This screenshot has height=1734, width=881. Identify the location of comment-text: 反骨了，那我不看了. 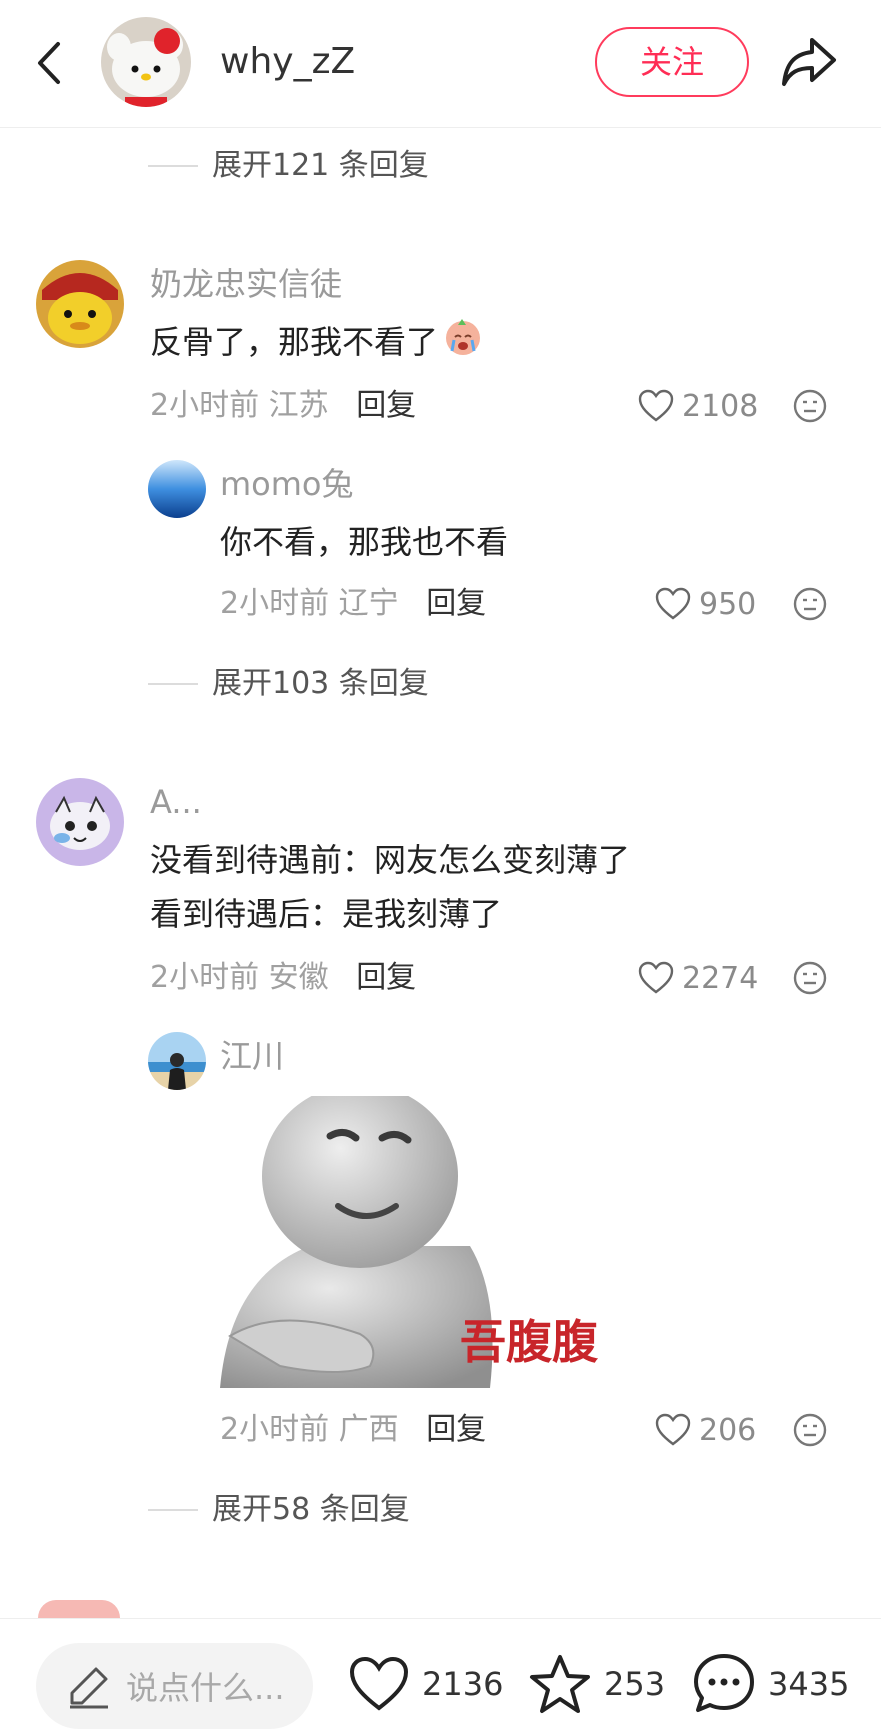
(317, 344).